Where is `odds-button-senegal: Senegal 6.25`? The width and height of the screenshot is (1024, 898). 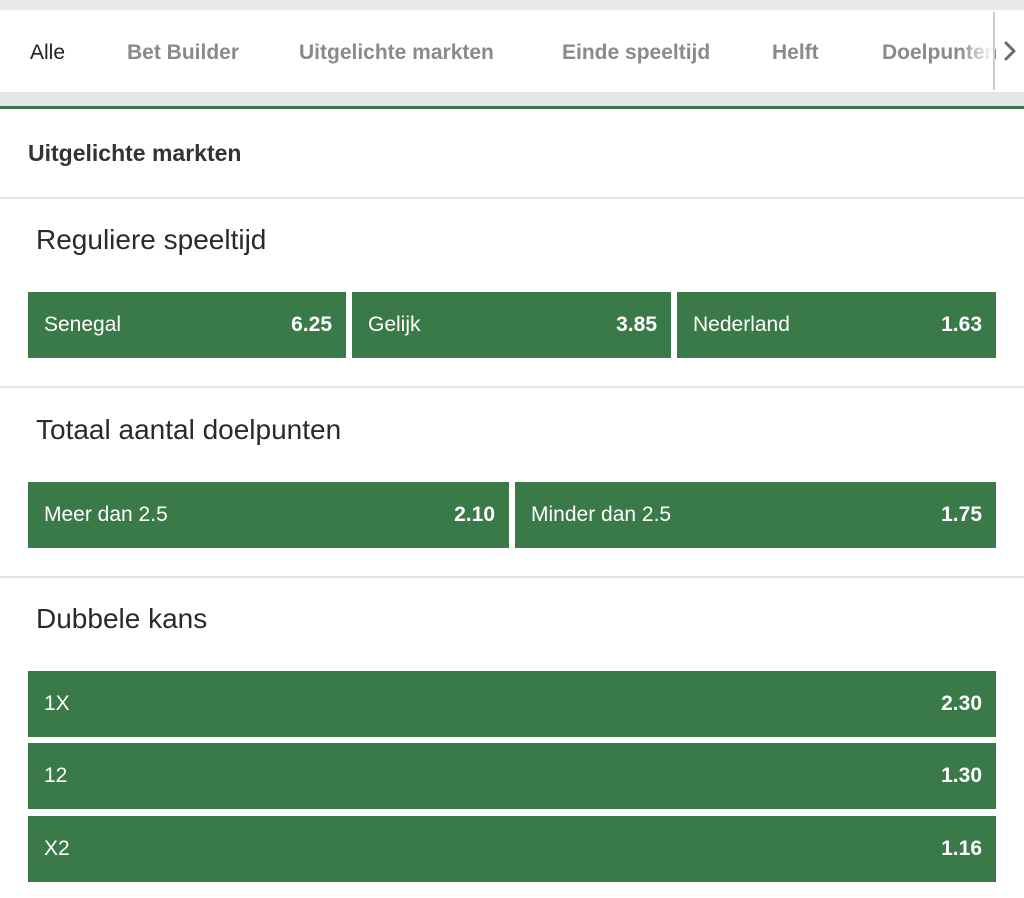 odds-button-senegal: Senegal 6.25 is located at coordinates (187, 325).